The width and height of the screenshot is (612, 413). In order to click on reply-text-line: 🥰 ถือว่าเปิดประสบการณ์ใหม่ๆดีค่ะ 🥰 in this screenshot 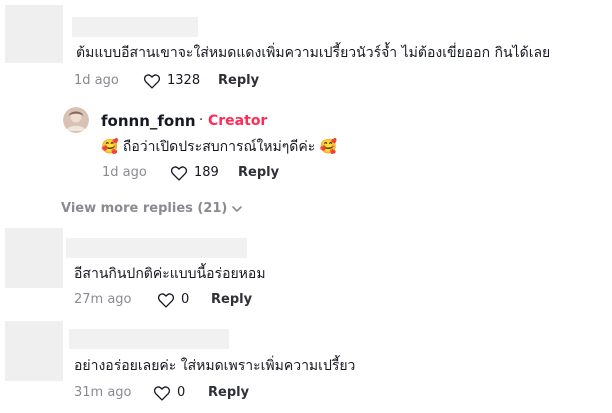, I will do `click(219, 147)`.